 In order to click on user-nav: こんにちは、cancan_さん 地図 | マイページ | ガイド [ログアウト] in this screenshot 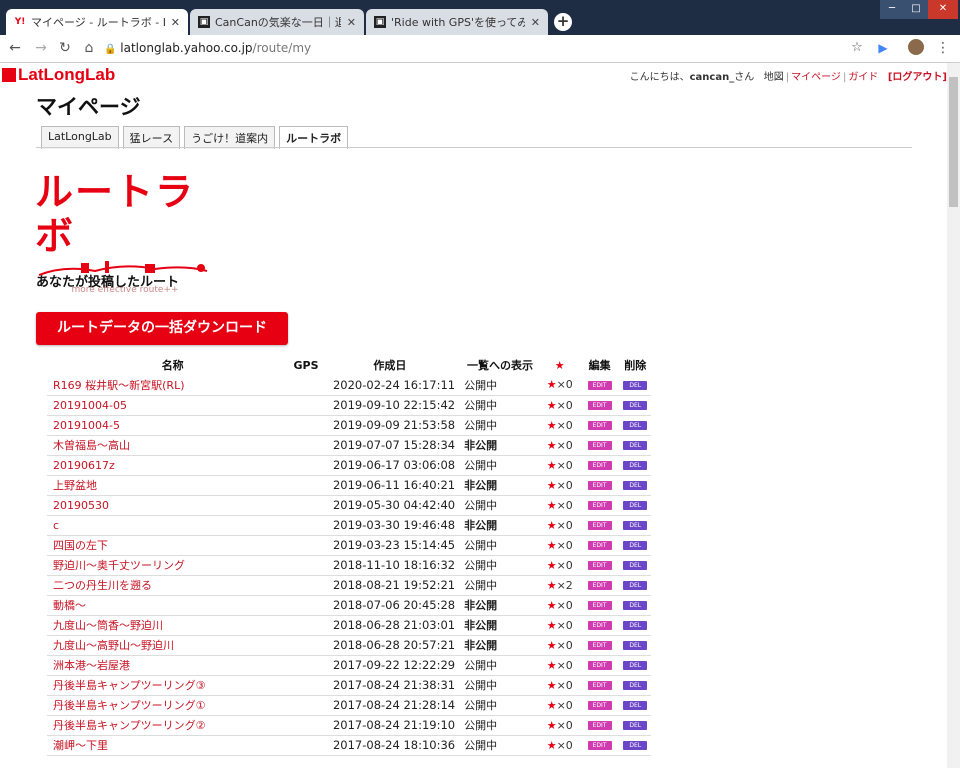, I will do `click(788, 77)`.